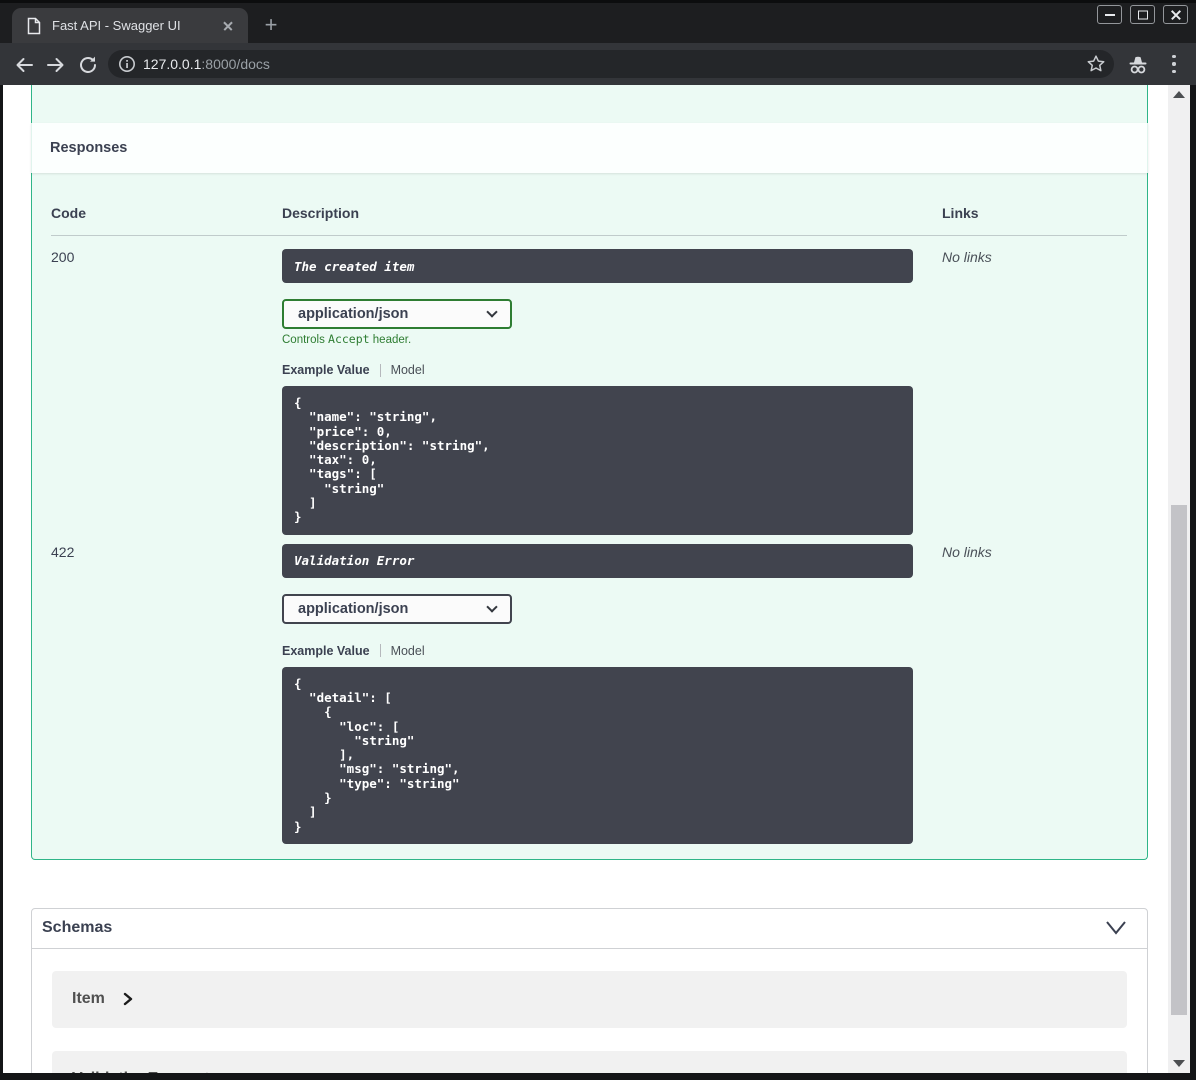 The height and width of the screenshot is (1080, 1196). Describe the element at coordinates (228, 26) in the screenshot. I see `tab-close-icon` at that location.